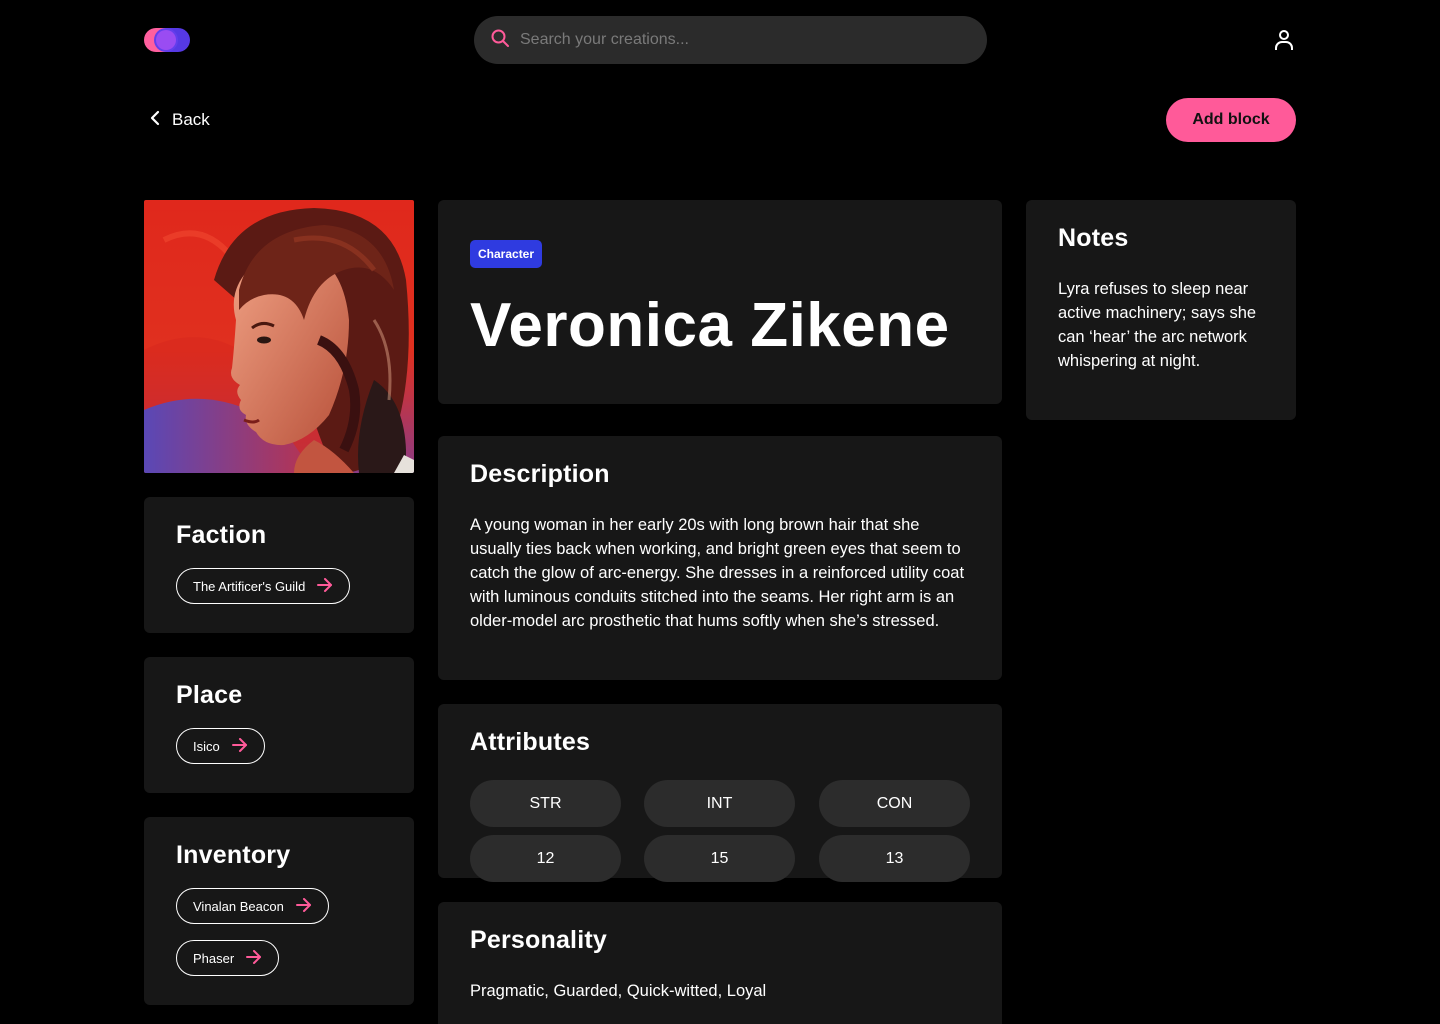 The image size is (1440, 1024). What do you see at coordinates (740, 40) in the screenshot?
I see `search-input` at bounding box center [740, 40].